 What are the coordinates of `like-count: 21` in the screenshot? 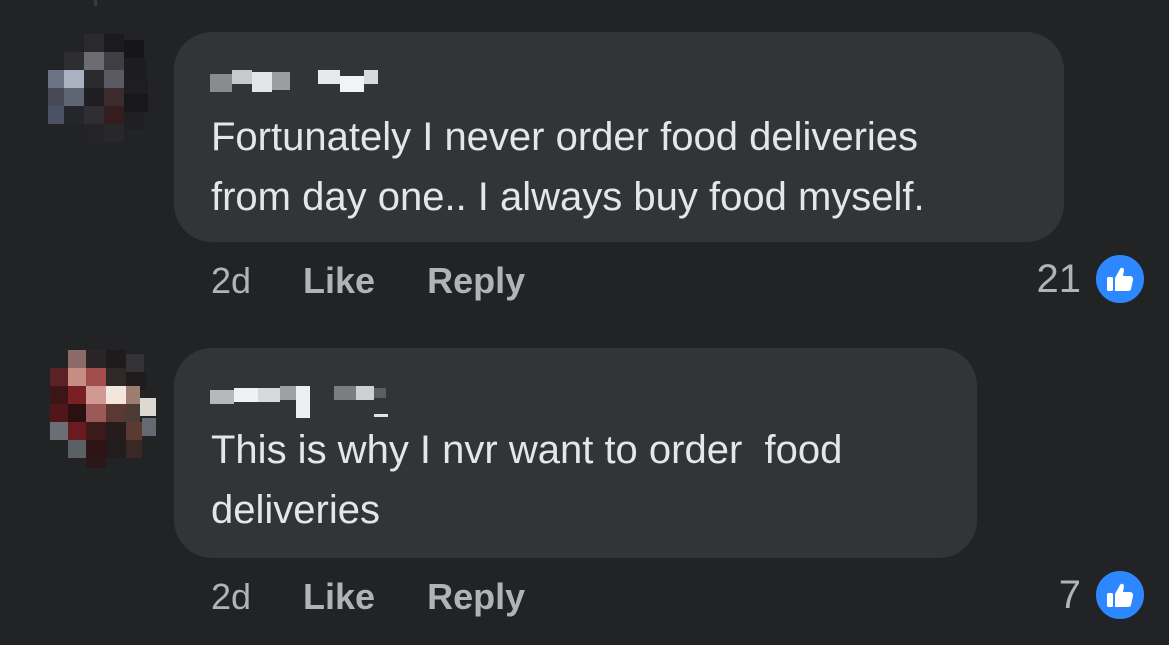 It's located at (1059, 278).